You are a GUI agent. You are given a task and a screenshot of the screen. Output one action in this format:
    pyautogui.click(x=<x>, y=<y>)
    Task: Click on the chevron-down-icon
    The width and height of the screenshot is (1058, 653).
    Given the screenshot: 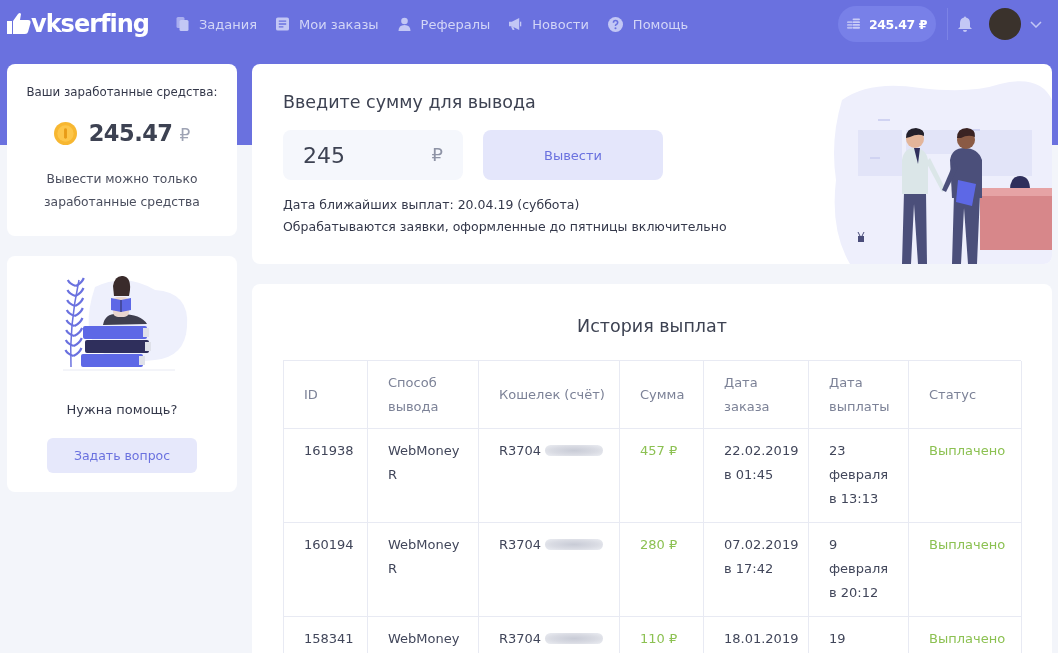 What is the action you would take?
    pyautogui.click(x=1036, y=24)
    